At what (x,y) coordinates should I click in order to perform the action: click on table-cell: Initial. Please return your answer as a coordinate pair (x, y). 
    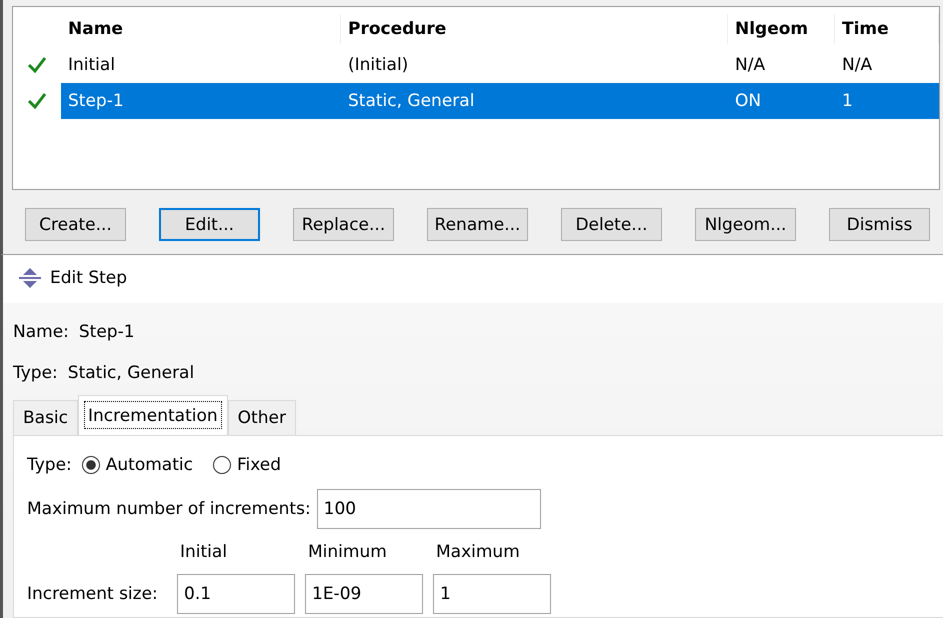
    Looking at the image, I should click on (201, 65).